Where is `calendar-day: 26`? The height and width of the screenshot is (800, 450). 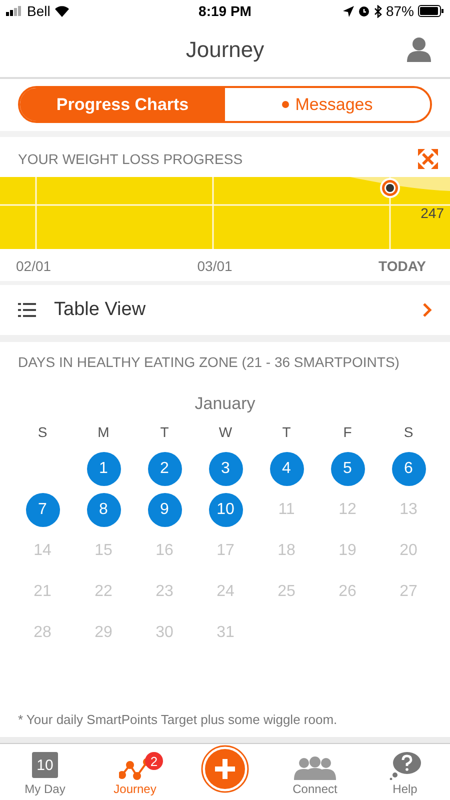 calendar-day: 26 is located at coordinates (347, 591).